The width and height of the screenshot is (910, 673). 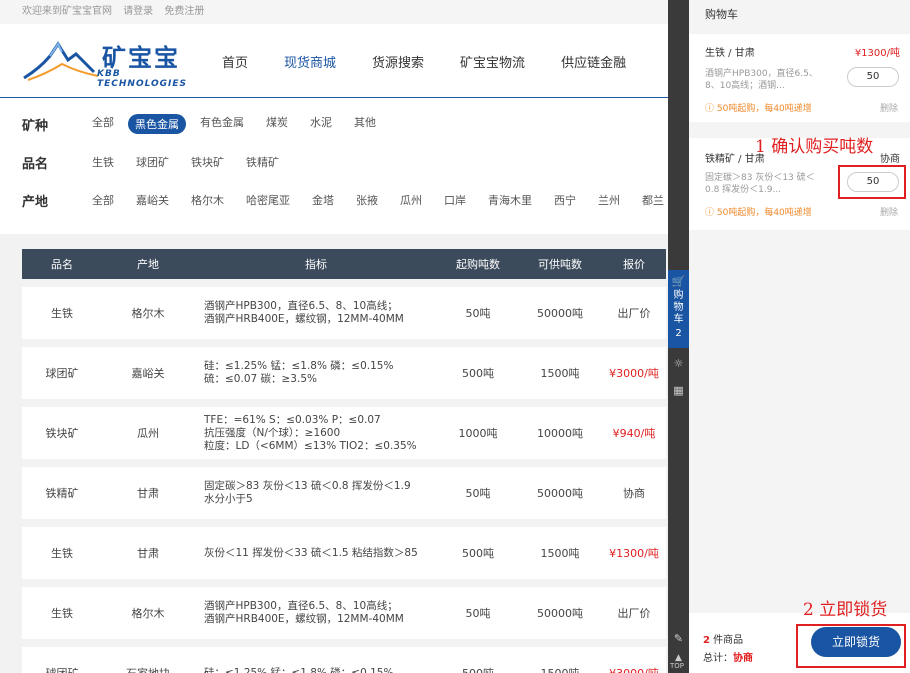 I want to click on cart-item-name: 生铁 / 甘肃, so click(x=730, y=53).